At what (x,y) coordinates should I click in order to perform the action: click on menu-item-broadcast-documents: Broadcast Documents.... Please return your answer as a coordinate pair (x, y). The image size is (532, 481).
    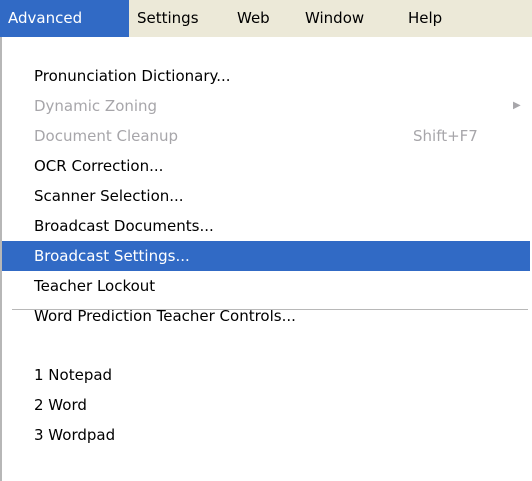
    Looking at the image, I should click on (266, 226).